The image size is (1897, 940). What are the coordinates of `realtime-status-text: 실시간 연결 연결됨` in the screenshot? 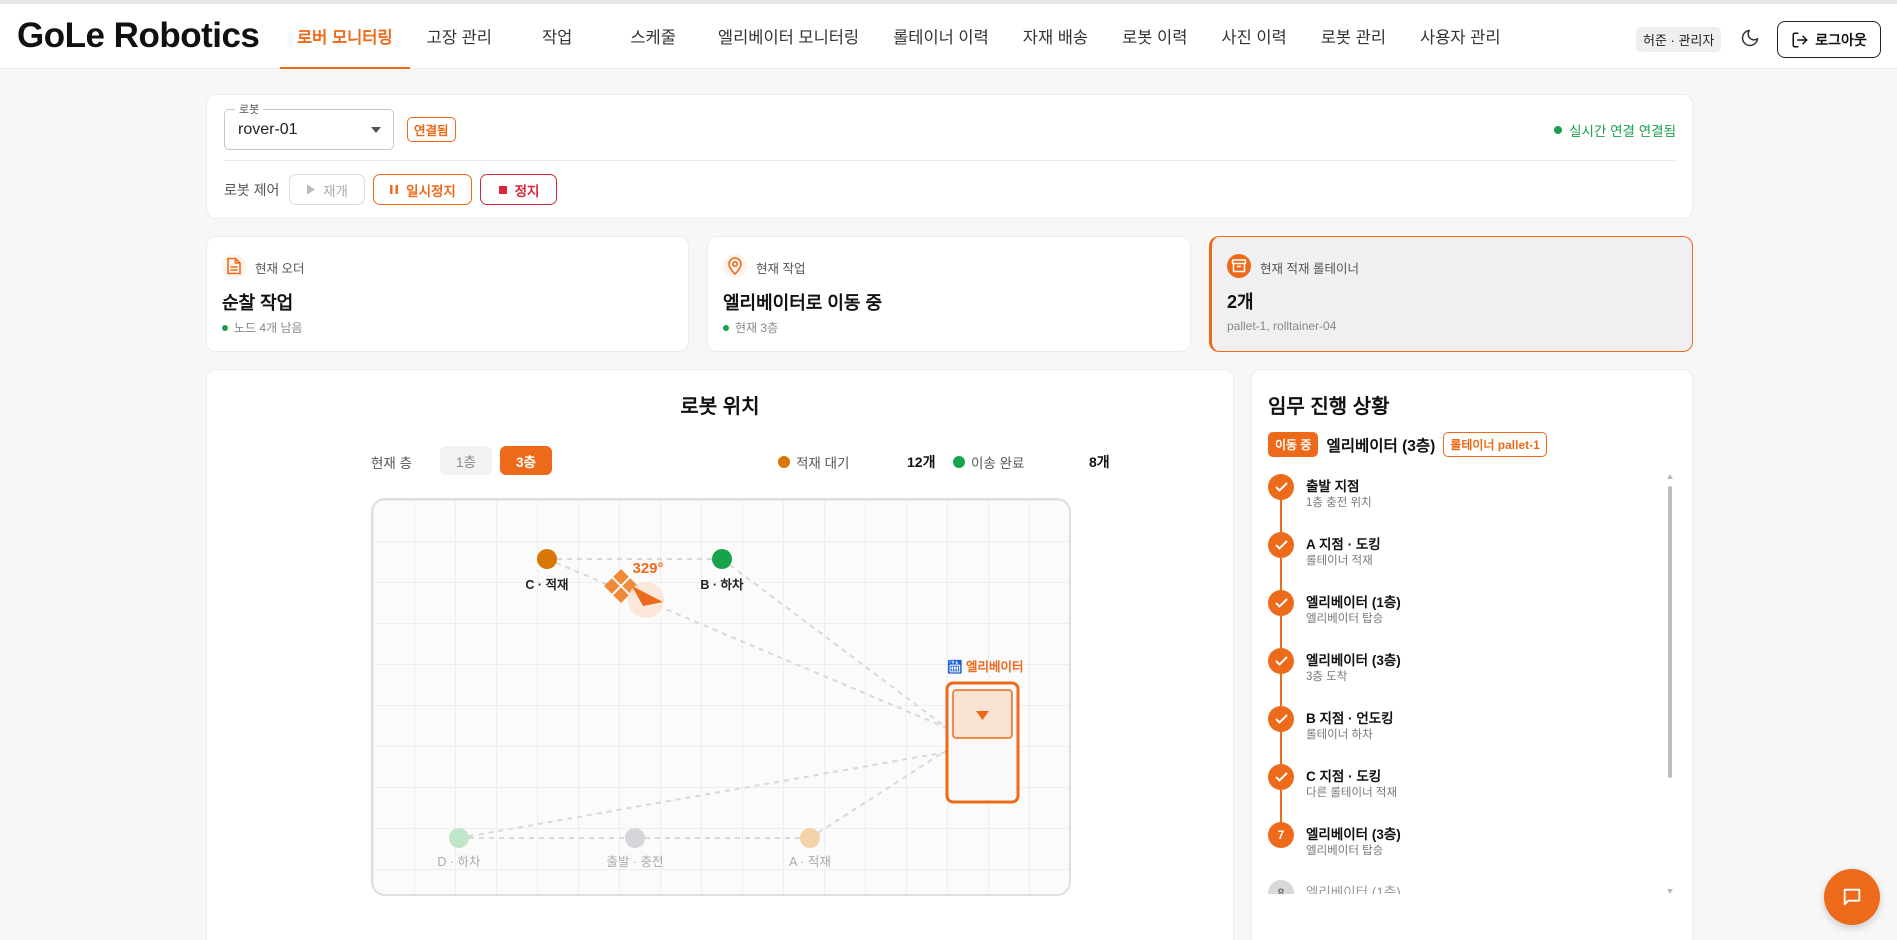 It's located at (1622, 131).